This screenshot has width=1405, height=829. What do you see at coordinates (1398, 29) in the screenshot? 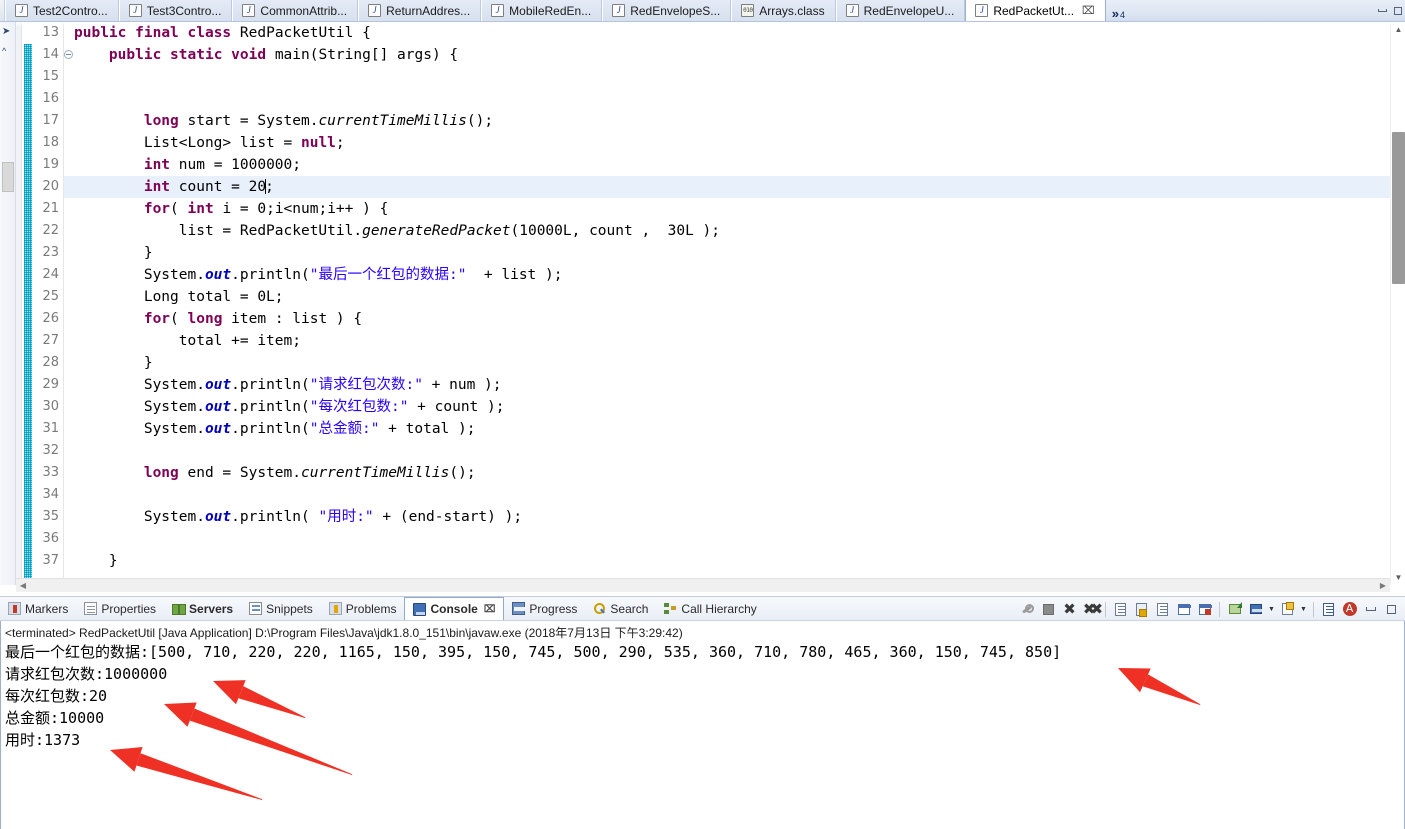
I see `scroll-up-icon: ▲` at bounding box center [1398, 29].